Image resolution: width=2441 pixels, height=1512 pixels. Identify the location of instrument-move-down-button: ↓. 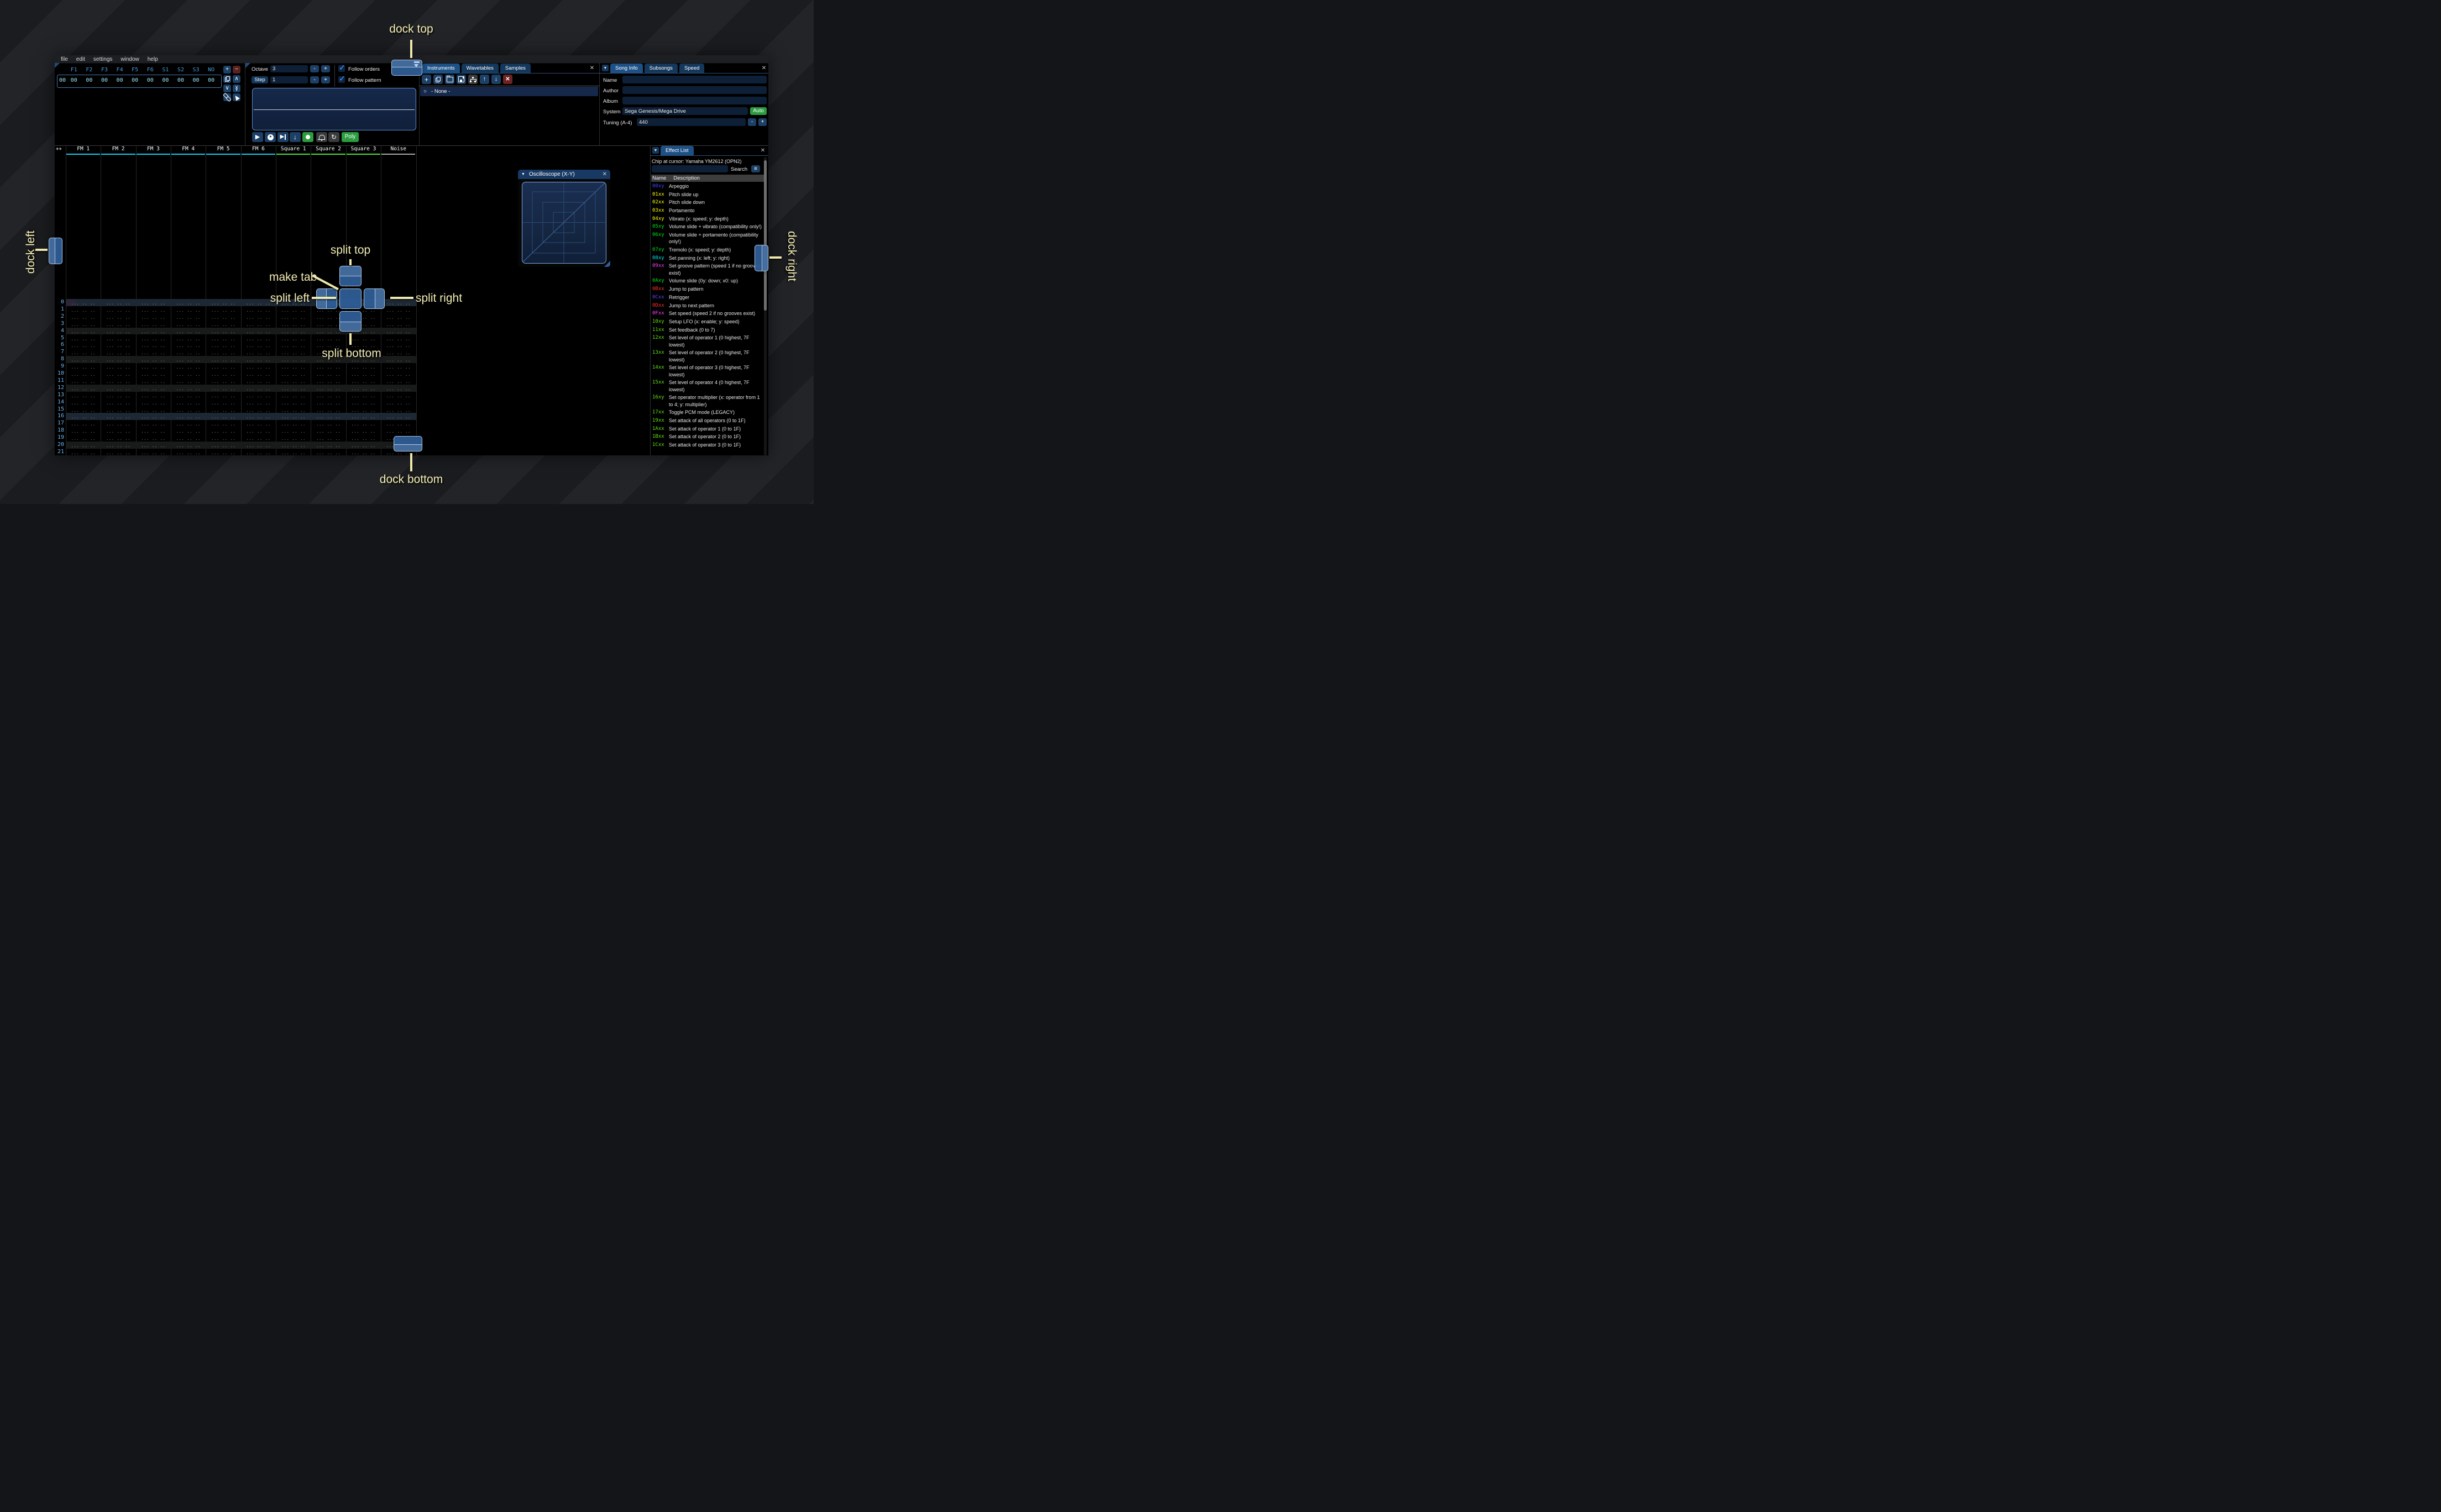
(496, 80).